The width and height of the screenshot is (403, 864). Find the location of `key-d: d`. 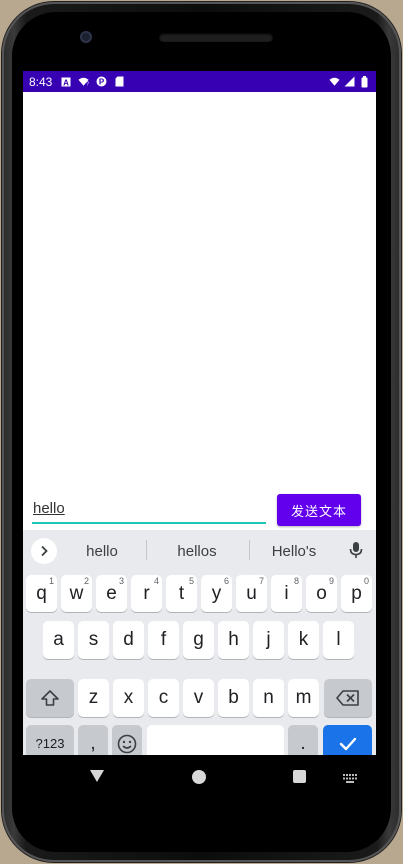

key-d: d is located at coordinates (128, 640).